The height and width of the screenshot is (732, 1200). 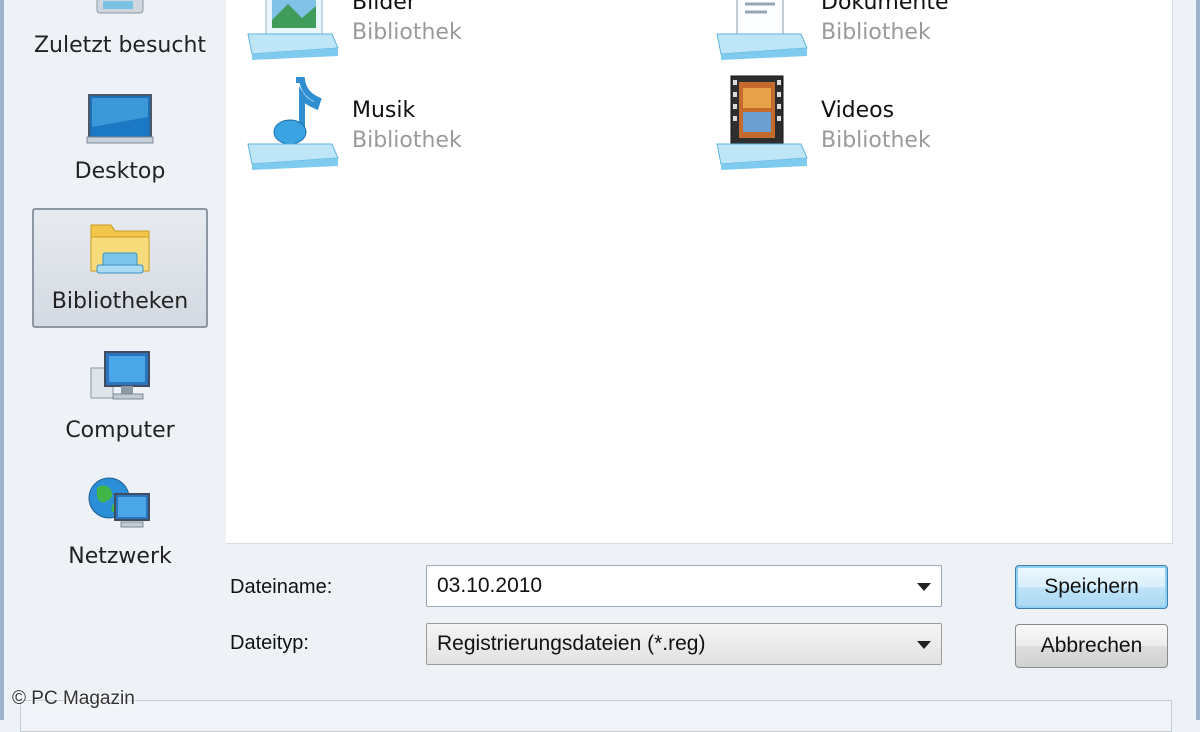 What do you see at coordinates (384, 7) in the screenshot?
I see `library-name: Bilder` at bounding box center [384, 7].